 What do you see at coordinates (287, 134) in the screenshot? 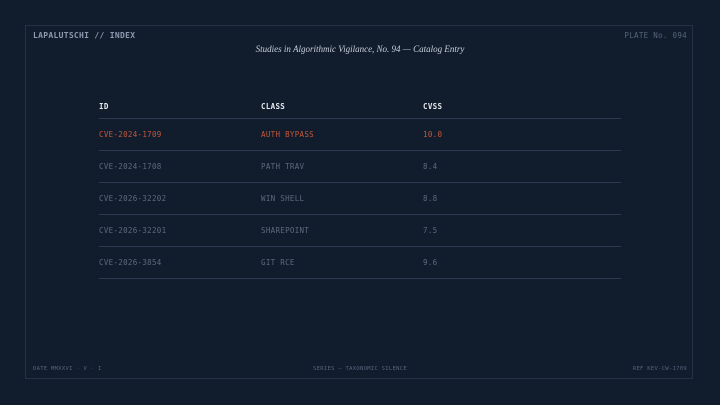
I see `class-cell: AUTH BYPASS` at bounding box center [287, 134].